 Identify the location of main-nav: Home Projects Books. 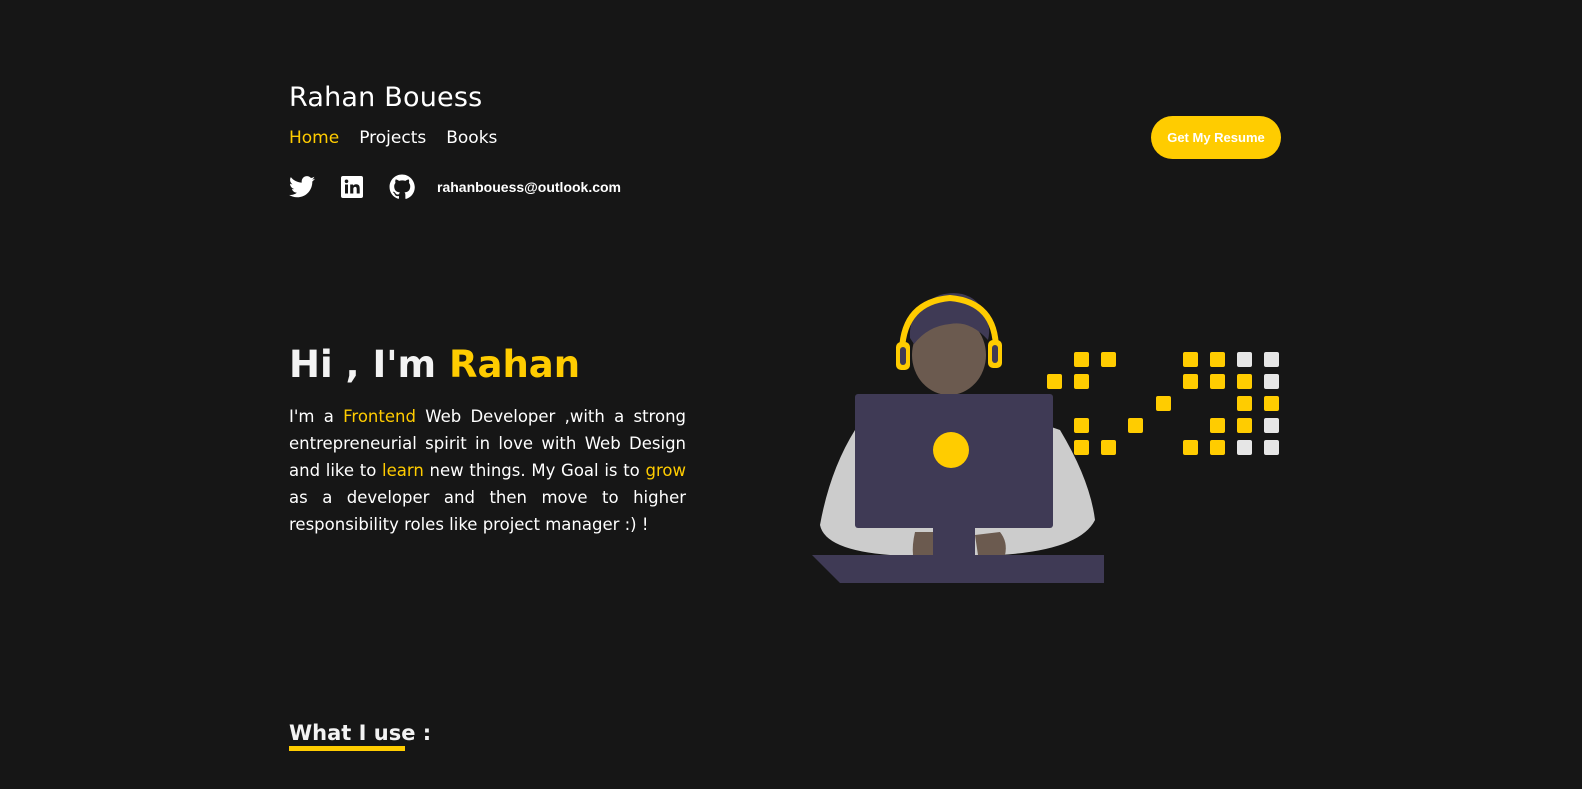
(393, 138).